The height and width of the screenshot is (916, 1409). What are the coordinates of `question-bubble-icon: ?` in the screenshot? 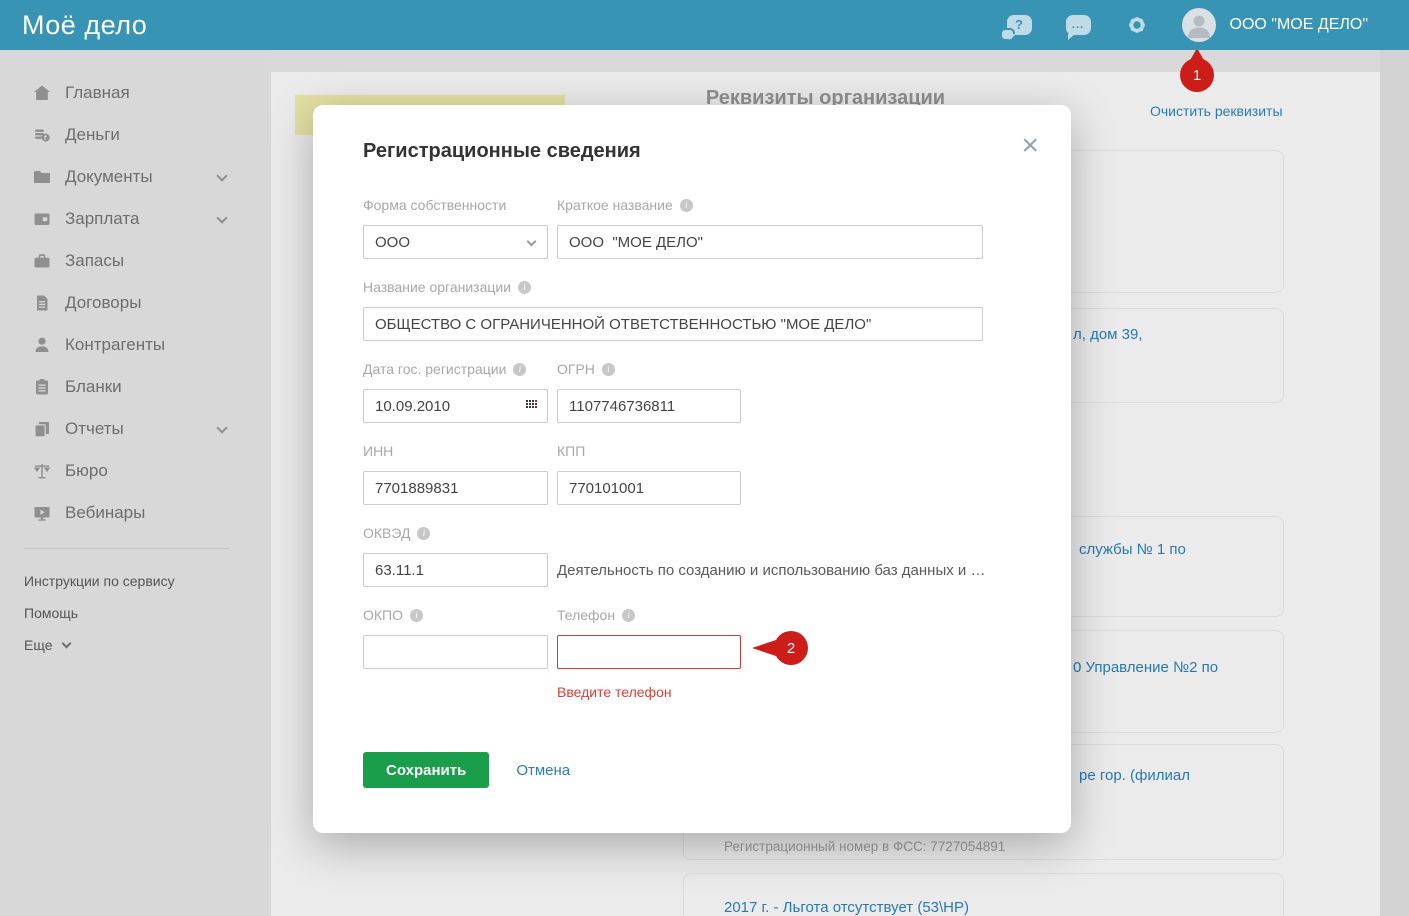 It's located at (1016, 27).